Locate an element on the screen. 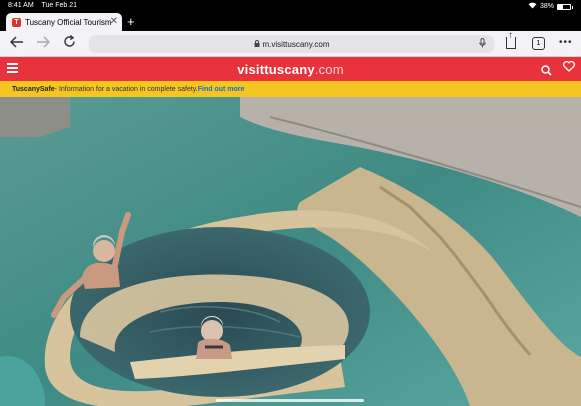 The width and height of the screenshot is (581, 406). address-bar: m.visittuscany.com is located at coordinates (291, 44).